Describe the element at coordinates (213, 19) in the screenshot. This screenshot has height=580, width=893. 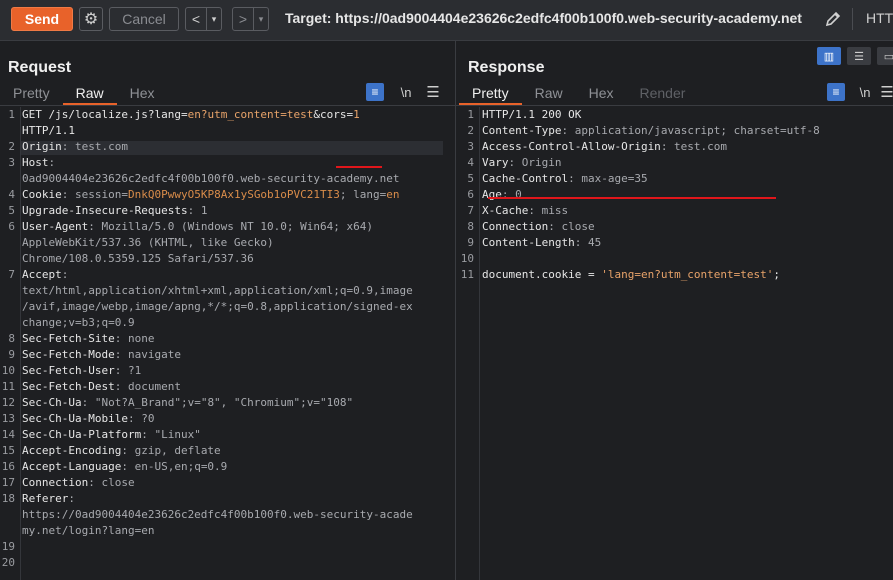
I see `back-history-dropdown: ▾` at that location.